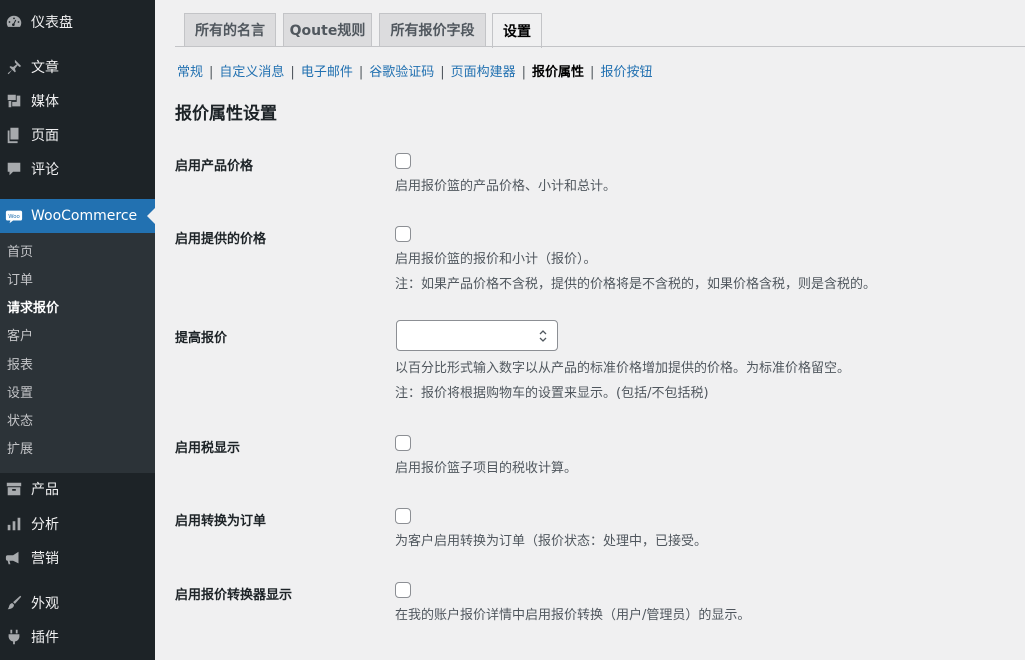 This screenshot has width=1025, height=660. Describe the element at coordinates (52, 23) in the screenshot. I see `menu-label: 仪表盘` at that location.